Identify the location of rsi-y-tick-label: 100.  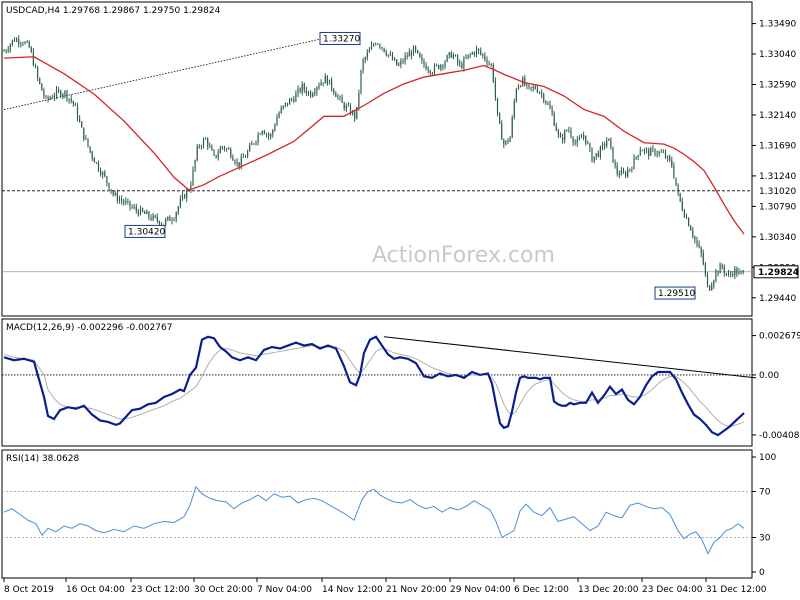
(767, 458).